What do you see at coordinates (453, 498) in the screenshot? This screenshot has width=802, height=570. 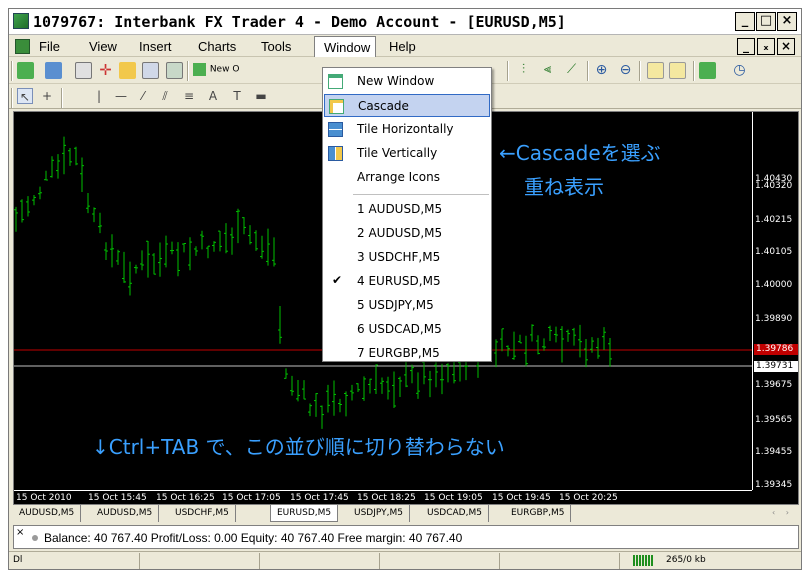 I see `time-tick: 15 Oct 19:05` at bounding box center [453, 498].